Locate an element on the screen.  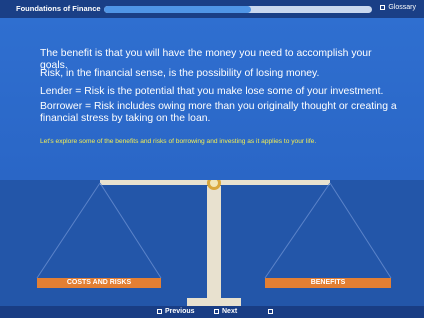
progress-fill is located at coordinates (178, 9).